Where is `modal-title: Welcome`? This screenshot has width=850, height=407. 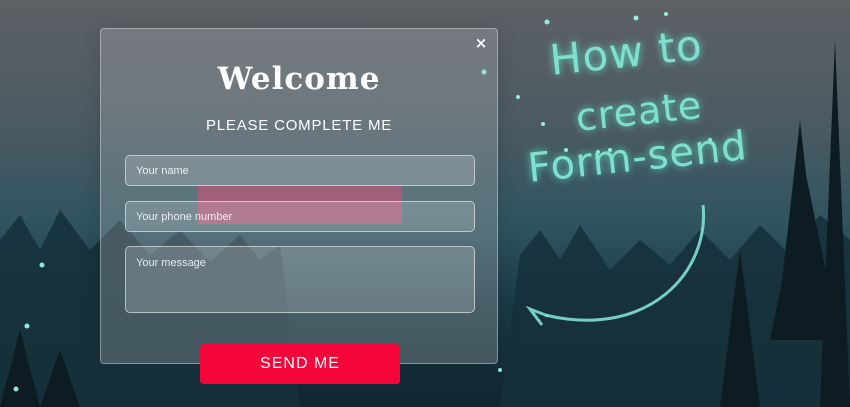
modal-title: Welcome is located at coordinates (299, 79).